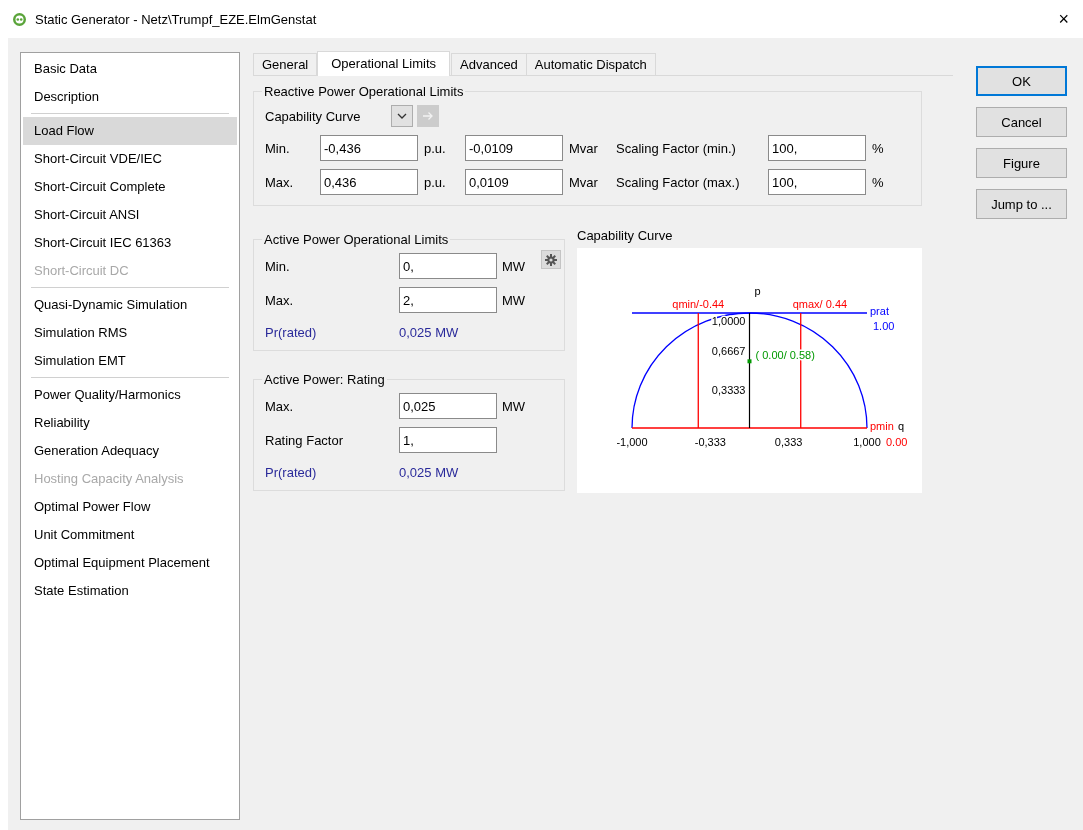  I want to click on sidebar-item: Short-Circuit VDE/IEC, so click(130, 159).